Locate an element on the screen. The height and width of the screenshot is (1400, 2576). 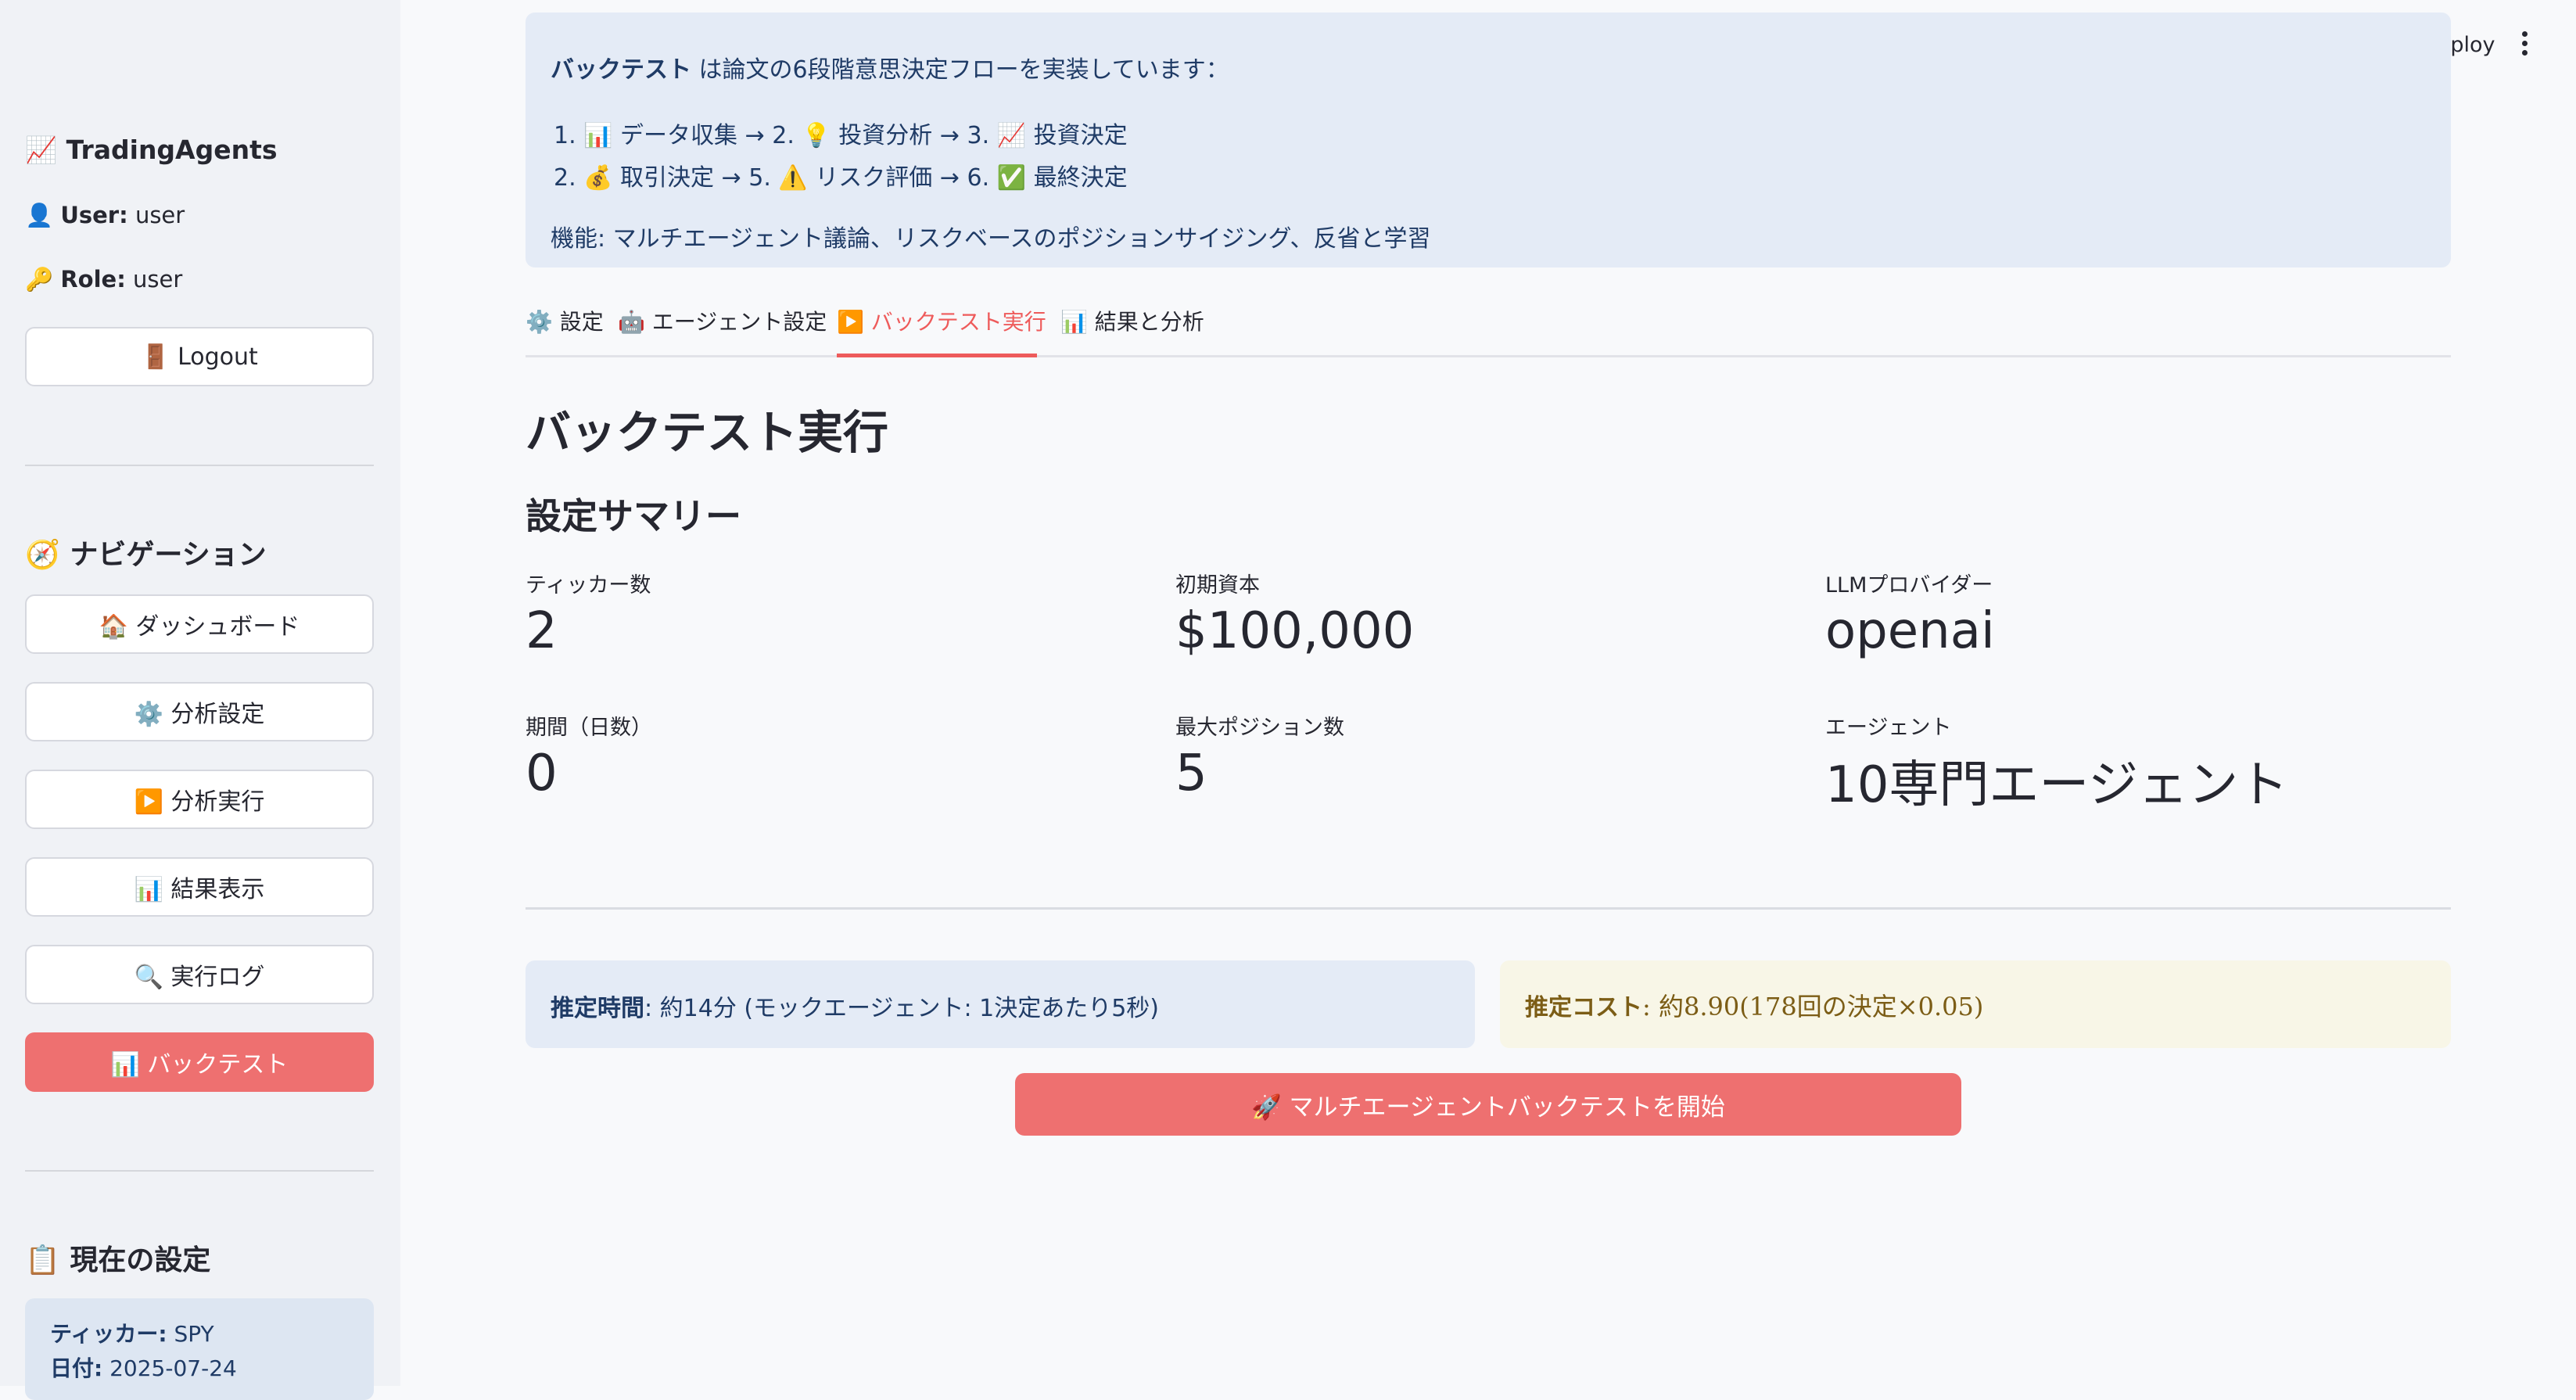
user-label: User: is located at coordinates (94, 215).